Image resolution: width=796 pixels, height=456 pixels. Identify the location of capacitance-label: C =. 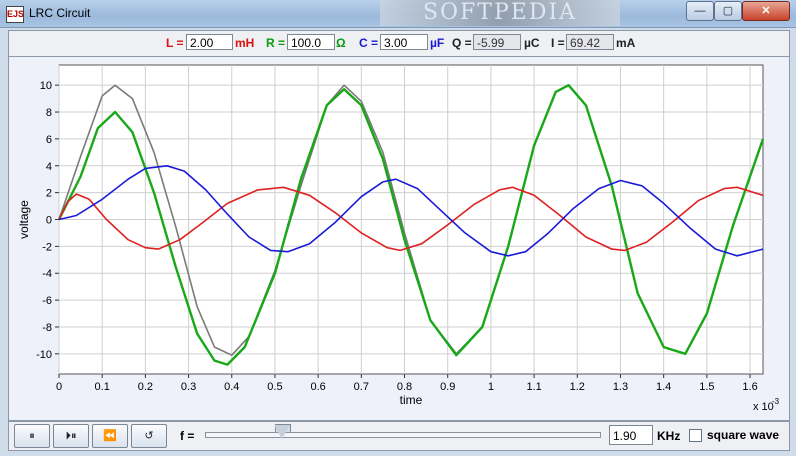
(369, 43).